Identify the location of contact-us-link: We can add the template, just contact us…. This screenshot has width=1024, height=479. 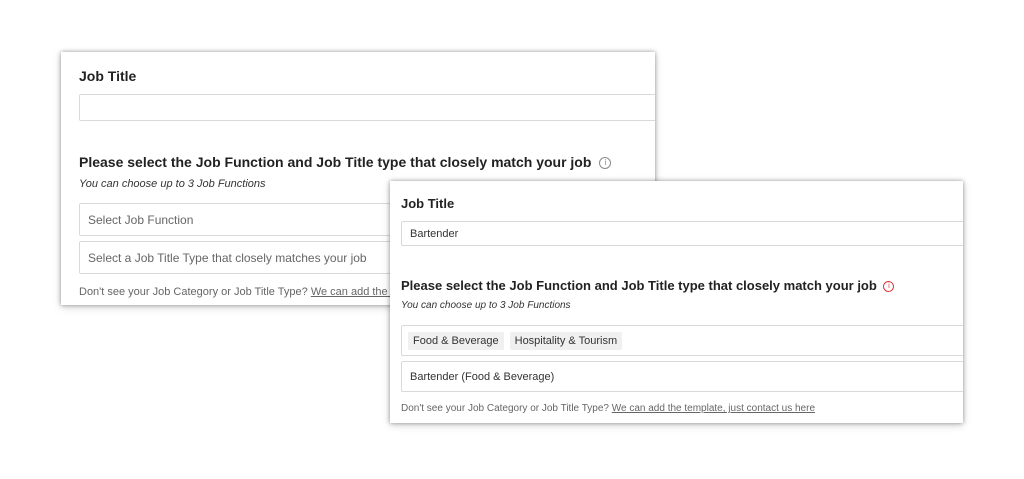
(713, 408).